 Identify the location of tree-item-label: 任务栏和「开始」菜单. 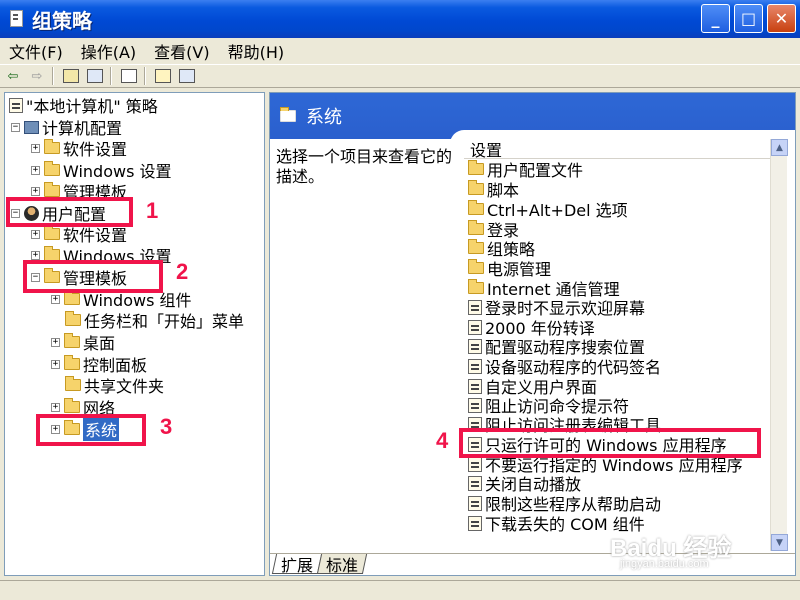
(164, 321).